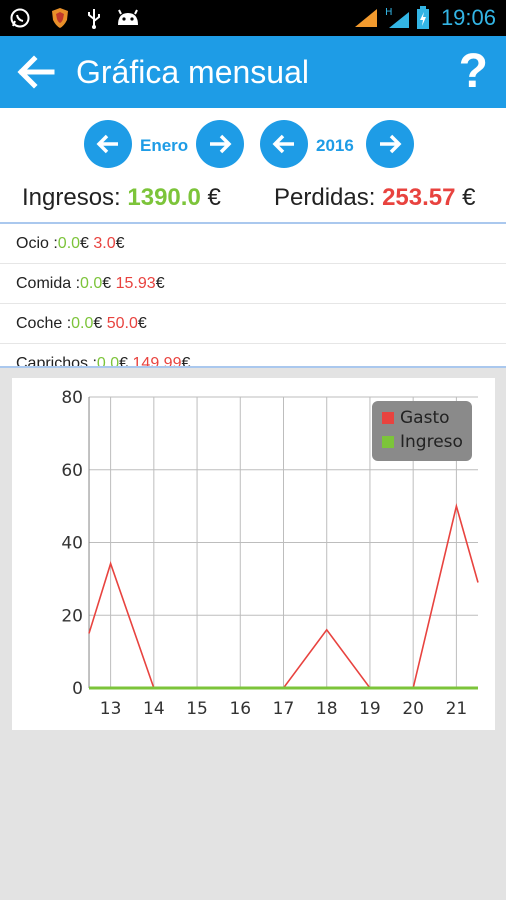 This screenshot has width=506, height=900. Describe the element at coordinates (72, 616) in the screenshot. I see `y-tick-label: 20` at that location.